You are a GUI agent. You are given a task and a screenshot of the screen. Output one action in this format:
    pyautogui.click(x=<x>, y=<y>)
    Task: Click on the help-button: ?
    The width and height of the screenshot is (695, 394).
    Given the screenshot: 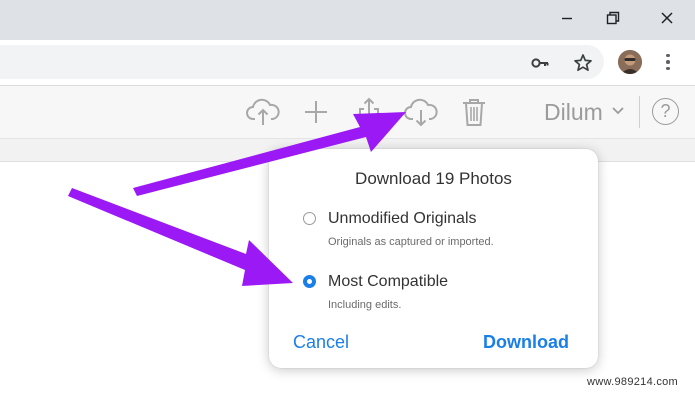 What is the action you would take?
    pyautogui.click(x=665, y=111)
    